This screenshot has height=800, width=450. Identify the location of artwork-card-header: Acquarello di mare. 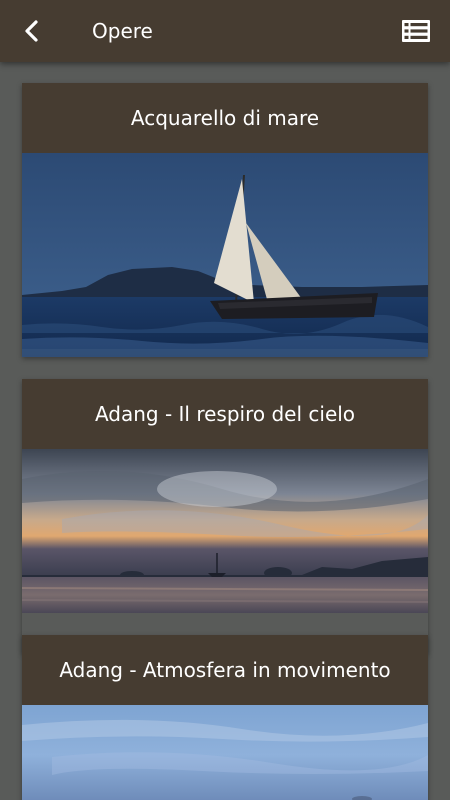
(225, 118).